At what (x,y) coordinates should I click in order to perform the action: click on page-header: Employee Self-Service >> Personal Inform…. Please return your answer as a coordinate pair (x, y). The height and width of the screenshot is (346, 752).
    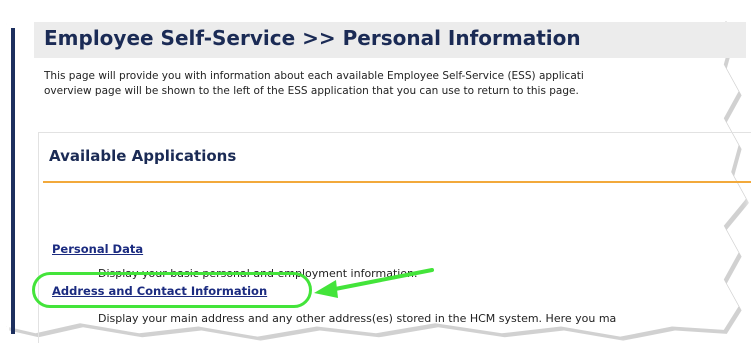
    Looking at the image, I should click on (390, 40).